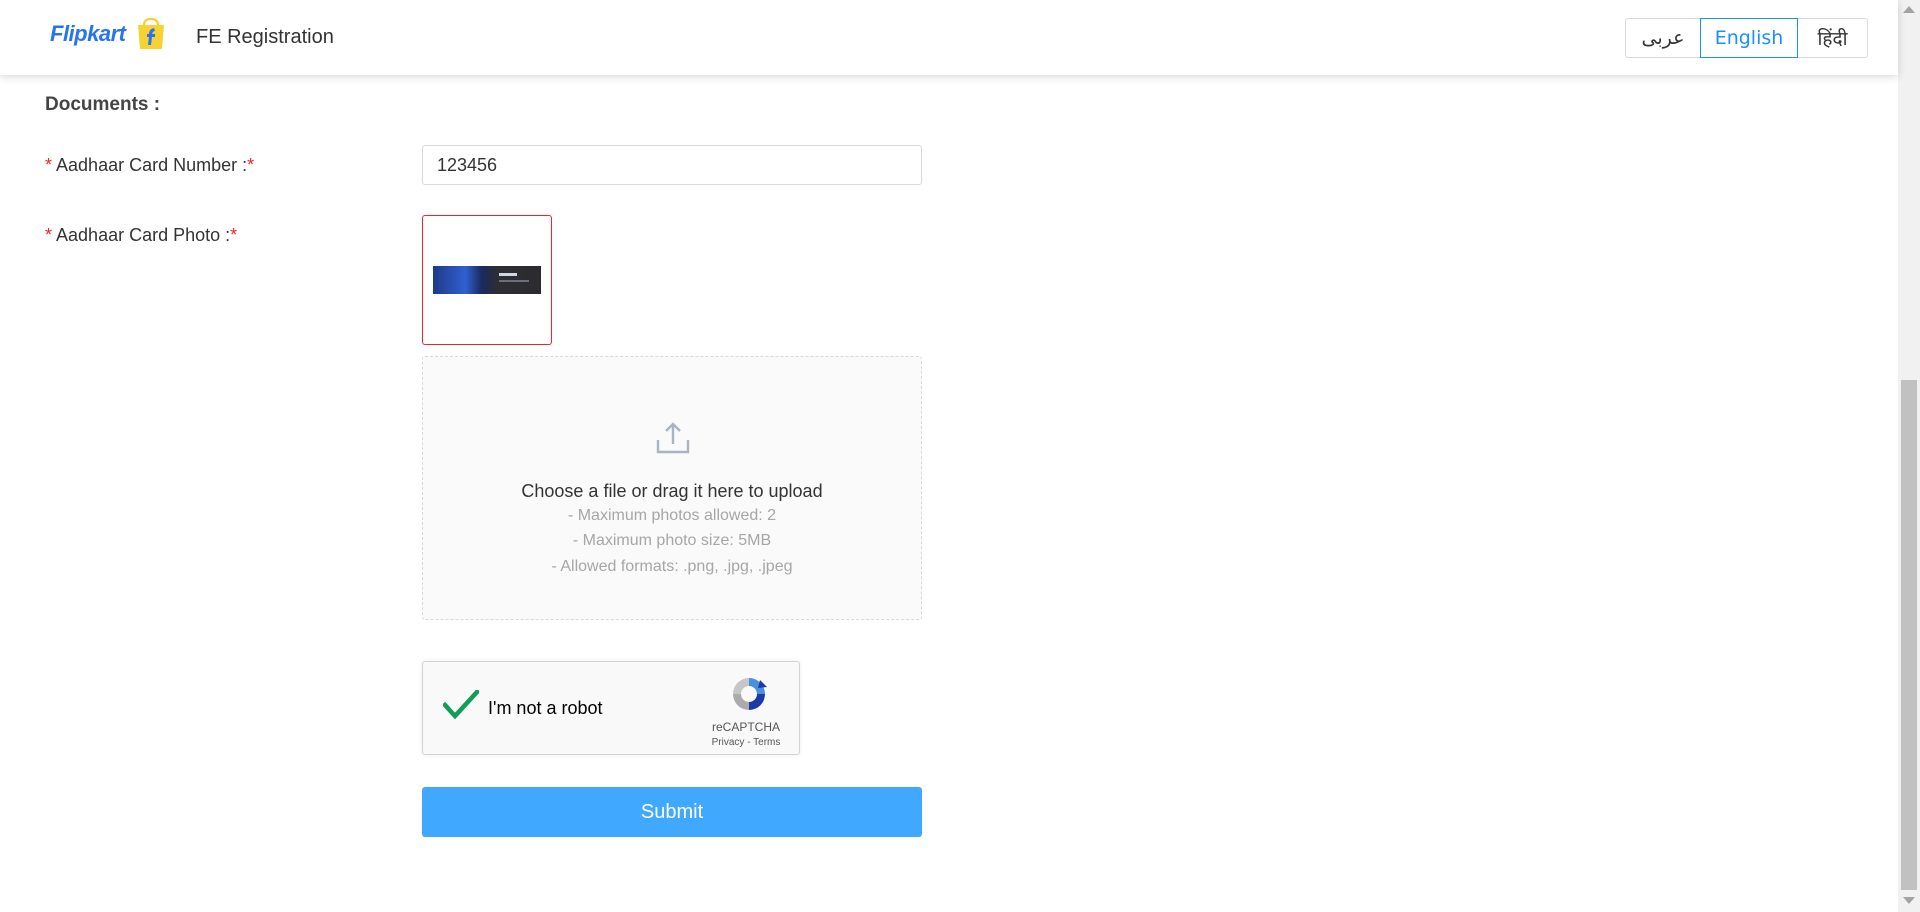  What do you see at coordinates (746, 742) in the screenshot?
I see `recaptcha-privacy-terms-links: Privacy - Terms` at bounding box center [746, 742].